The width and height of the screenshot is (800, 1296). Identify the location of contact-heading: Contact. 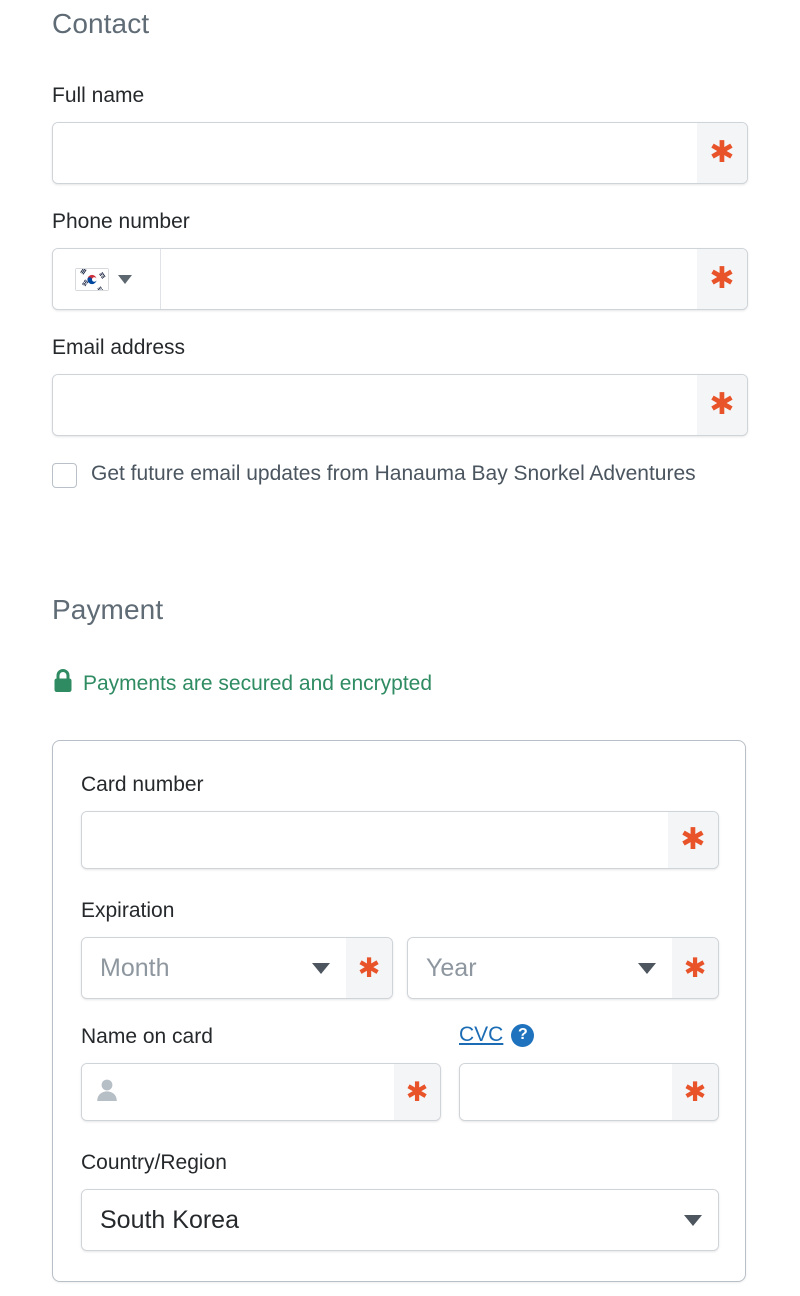
(101, 23).